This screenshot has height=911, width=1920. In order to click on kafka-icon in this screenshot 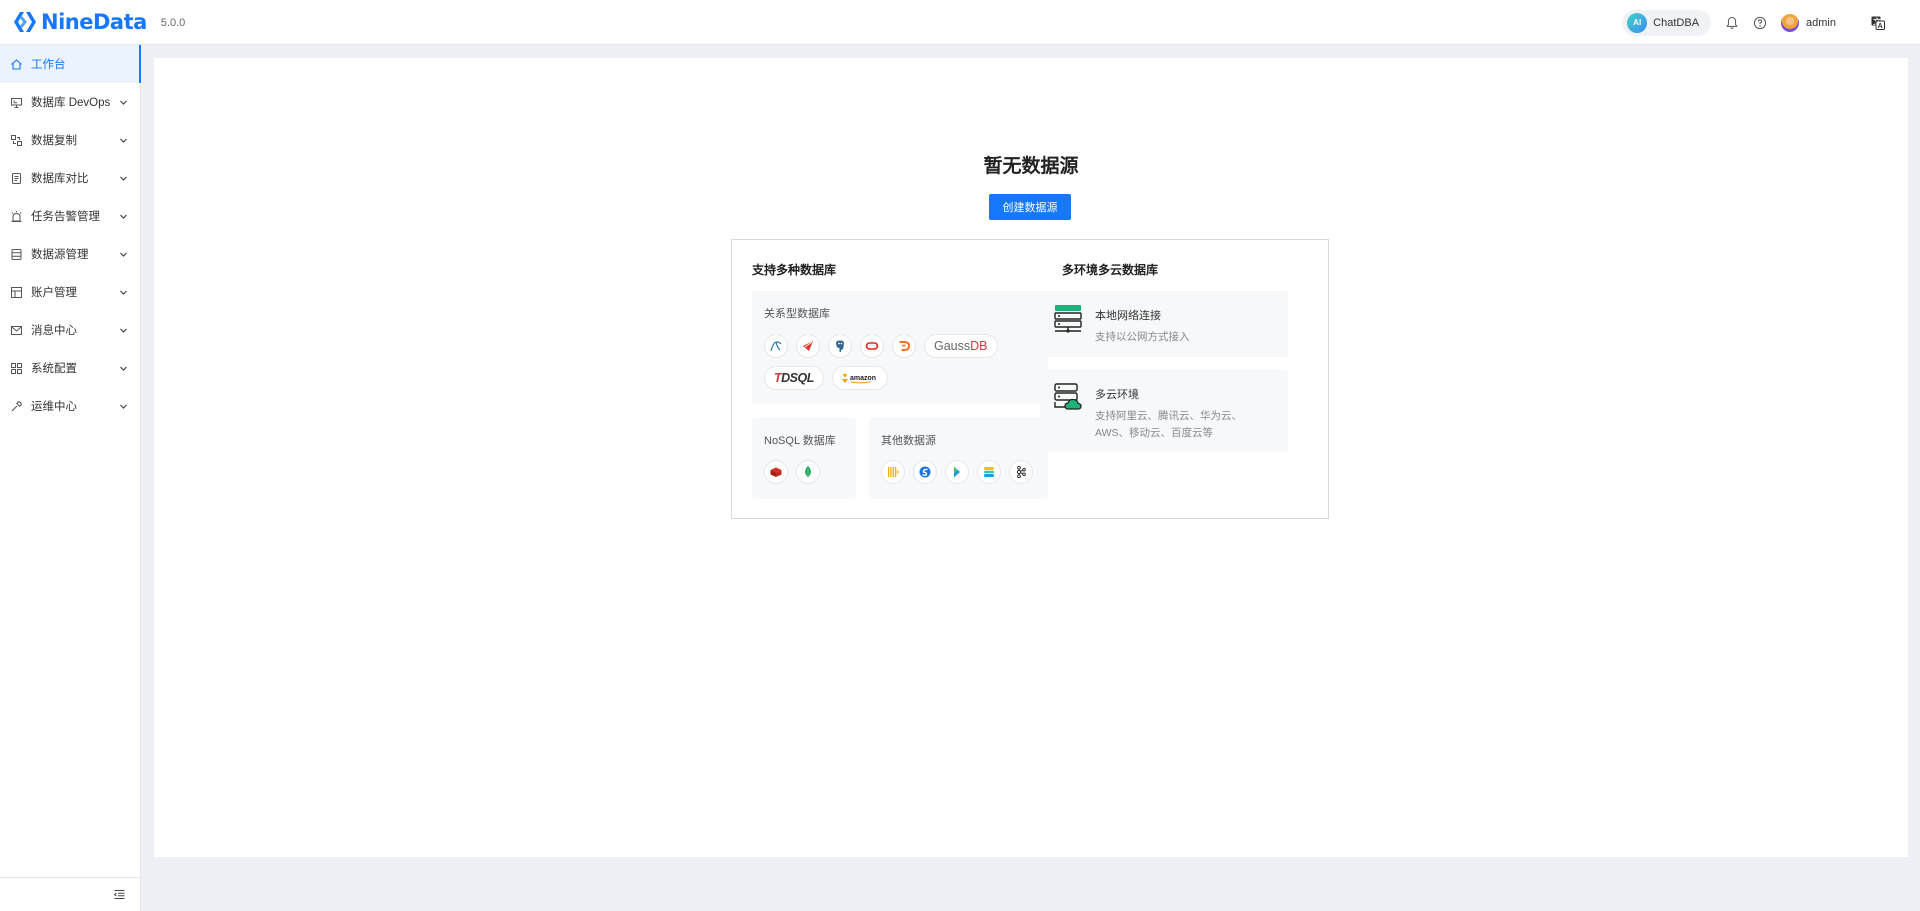, I will do `click(1021, 472)`.